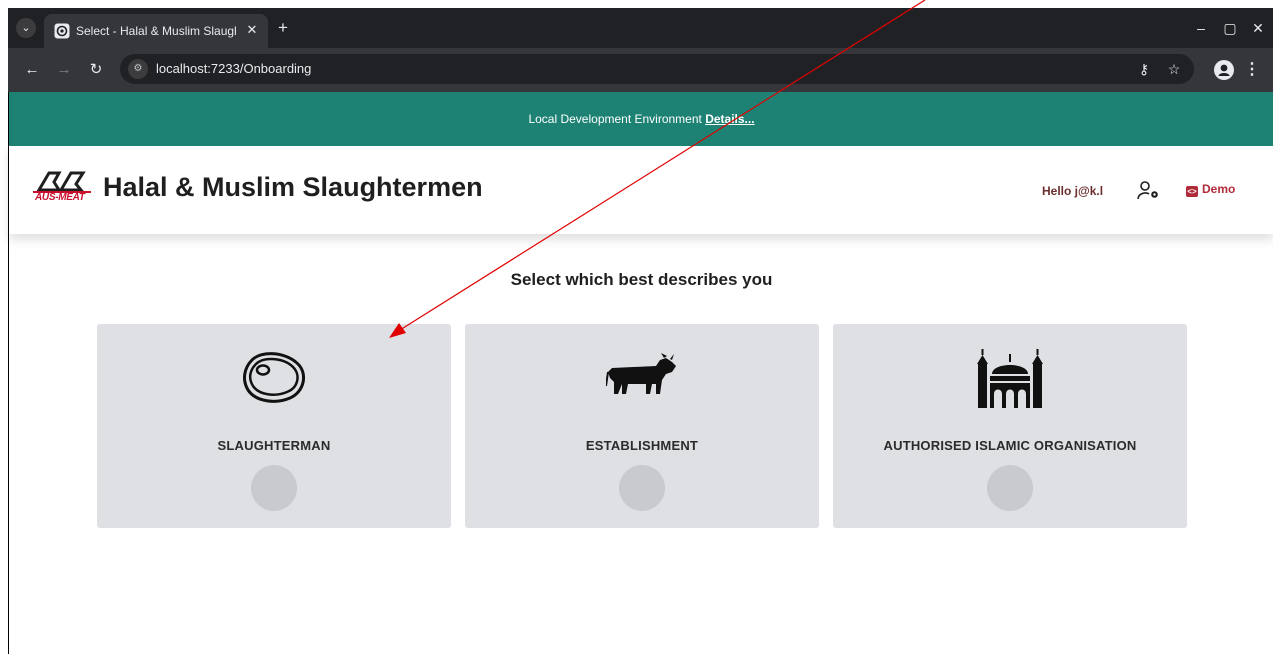 The image size is (1273, 654). Describe the element at coordinates (1010, 445) in the screenshot. I see `option-label-authorised-islamic-organisation: AUTHORISED ISLAMIC ORGANISATION` at that location.